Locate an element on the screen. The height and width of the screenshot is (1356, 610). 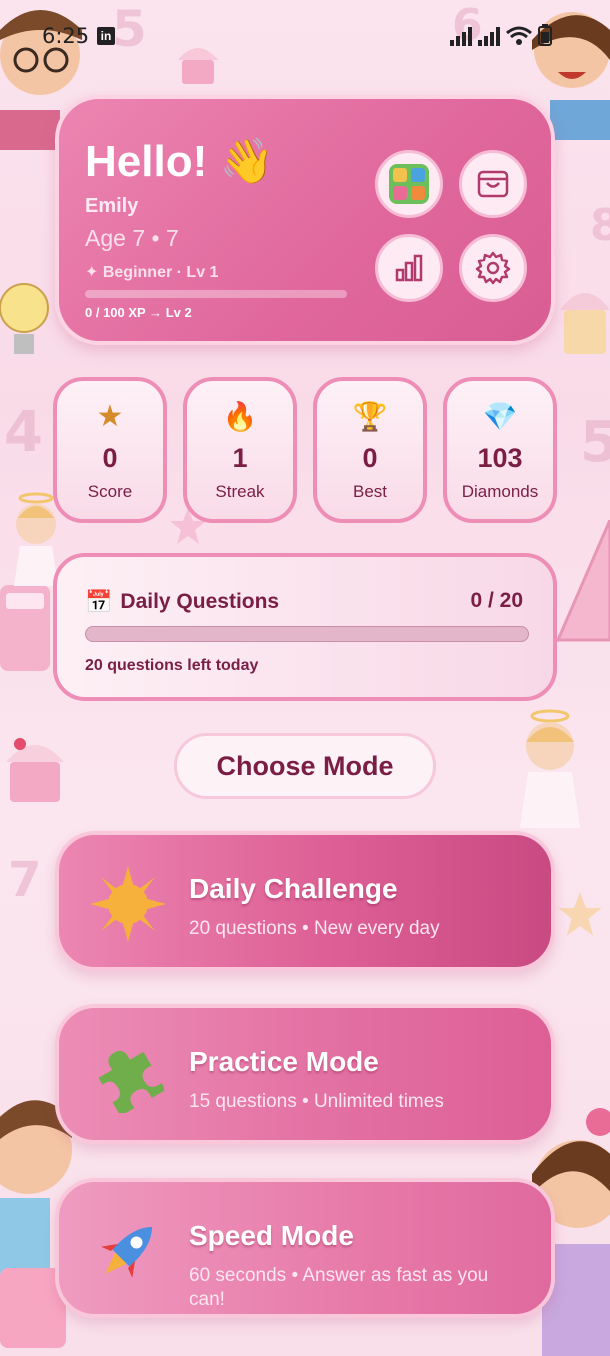
user-age: Age 7 • 7 is located at coordinates (132, 238).